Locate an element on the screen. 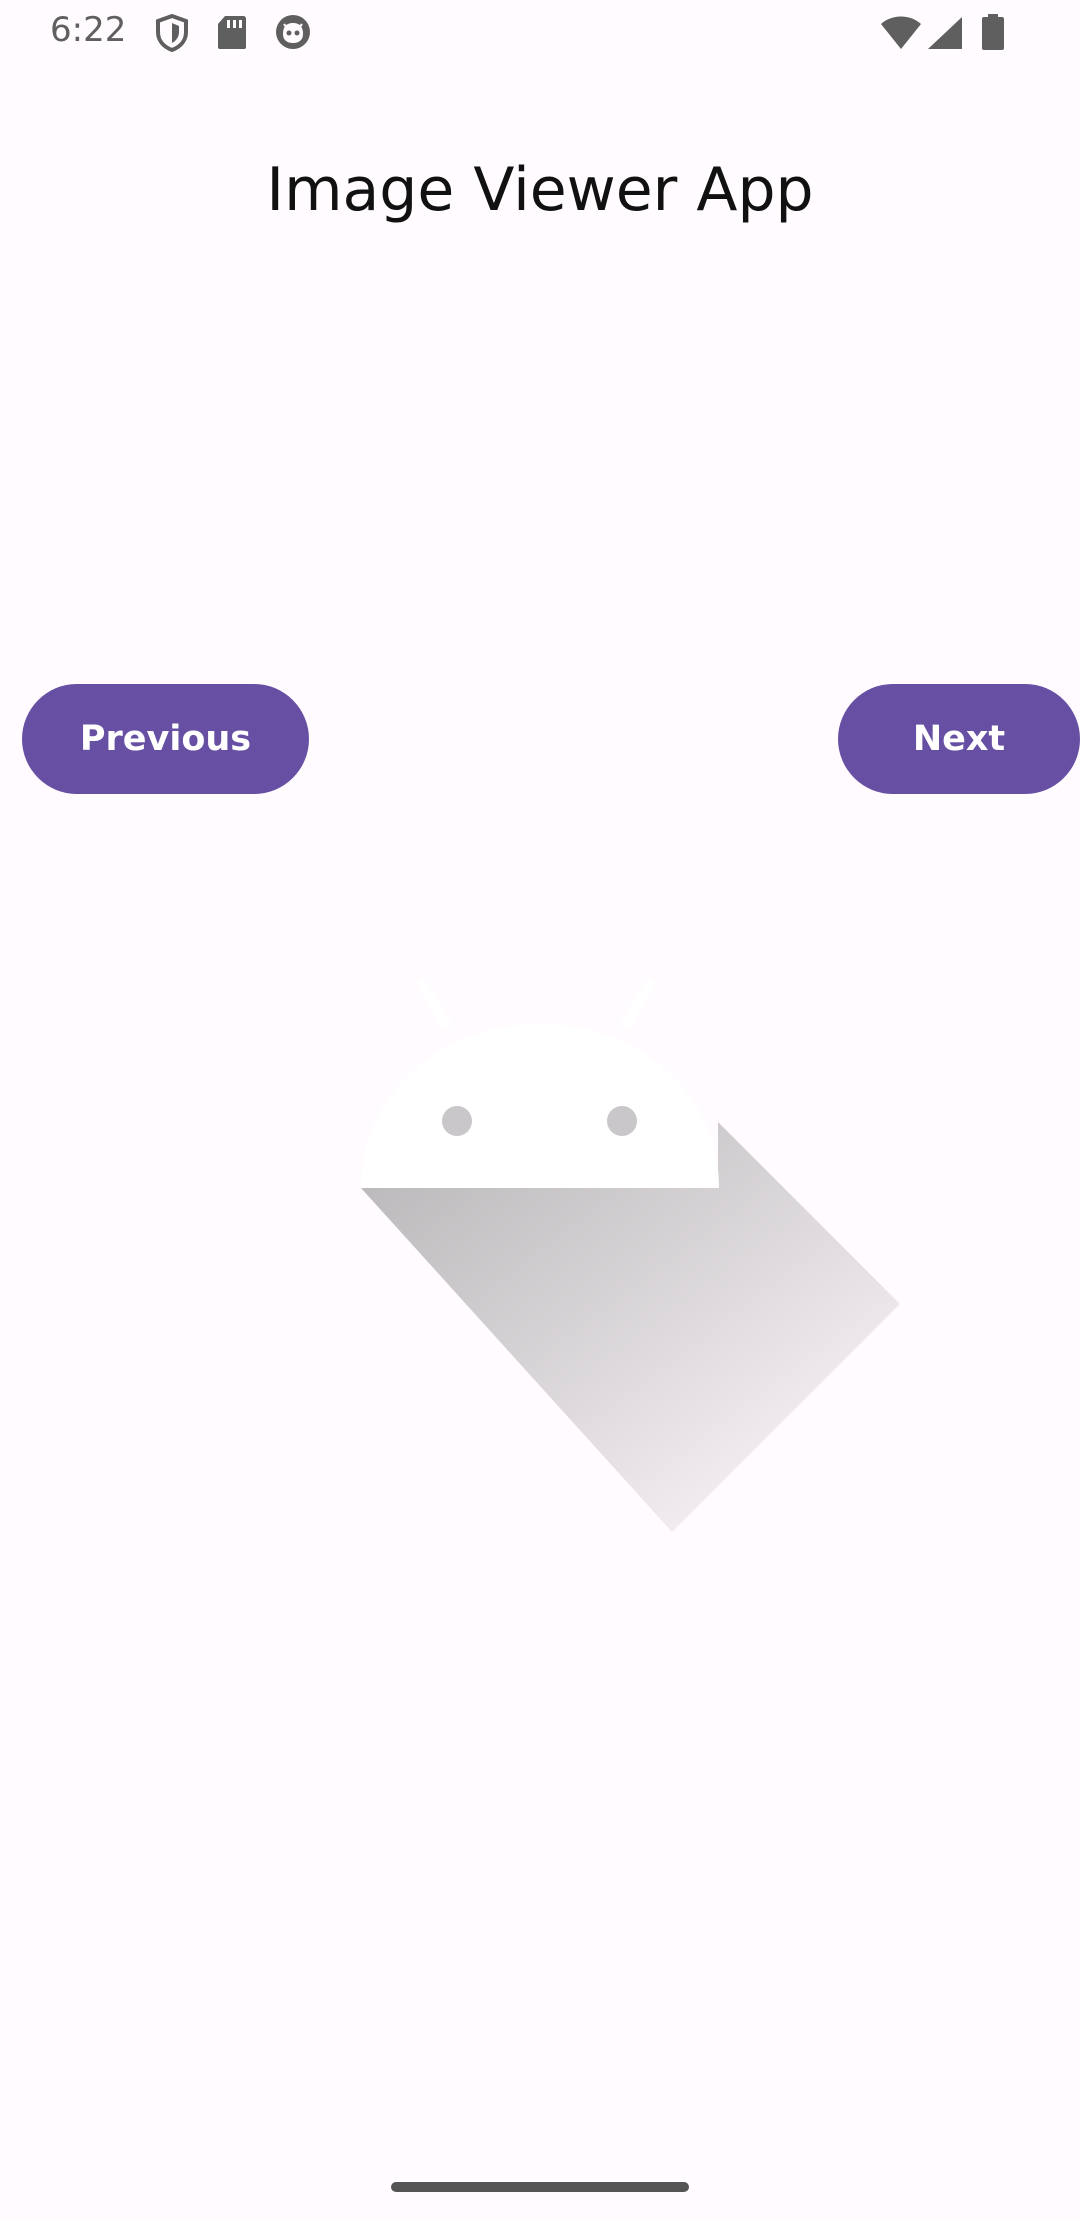 This screenshot has height=2220, width=1080. sd-card-icon is located at coordinates (232, 34).